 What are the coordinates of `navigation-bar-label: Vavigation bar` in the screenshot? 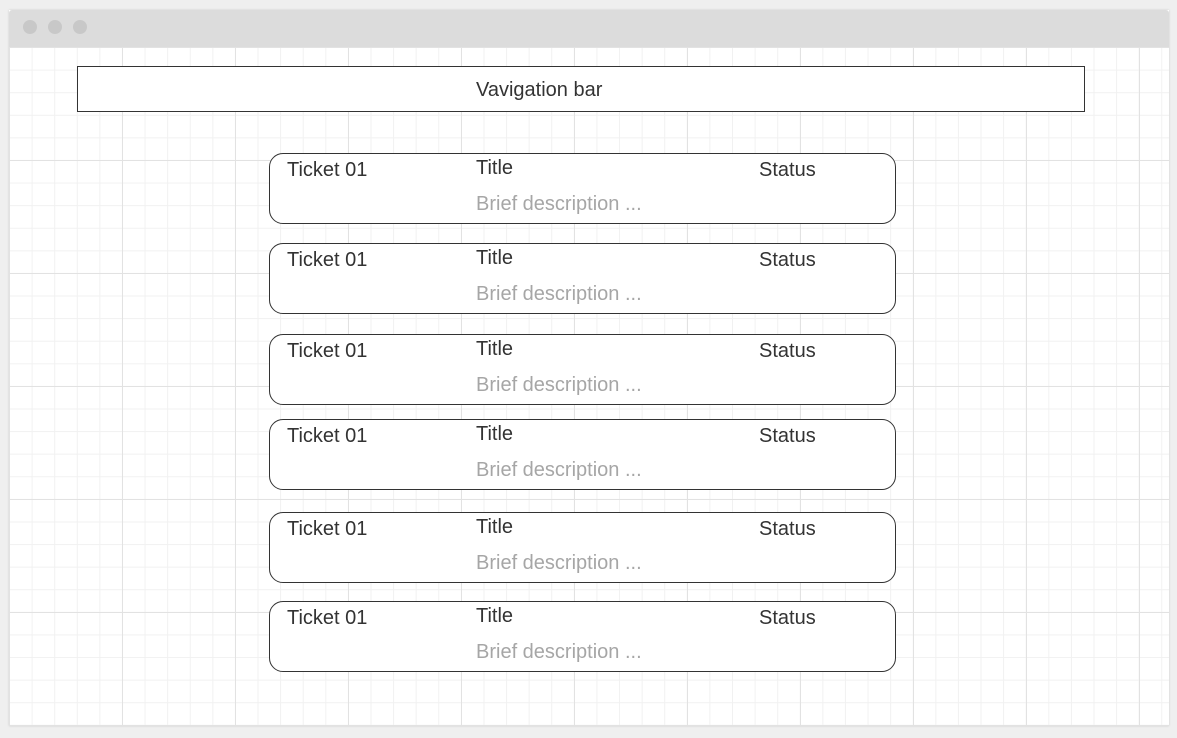 It's located at (539, 90).